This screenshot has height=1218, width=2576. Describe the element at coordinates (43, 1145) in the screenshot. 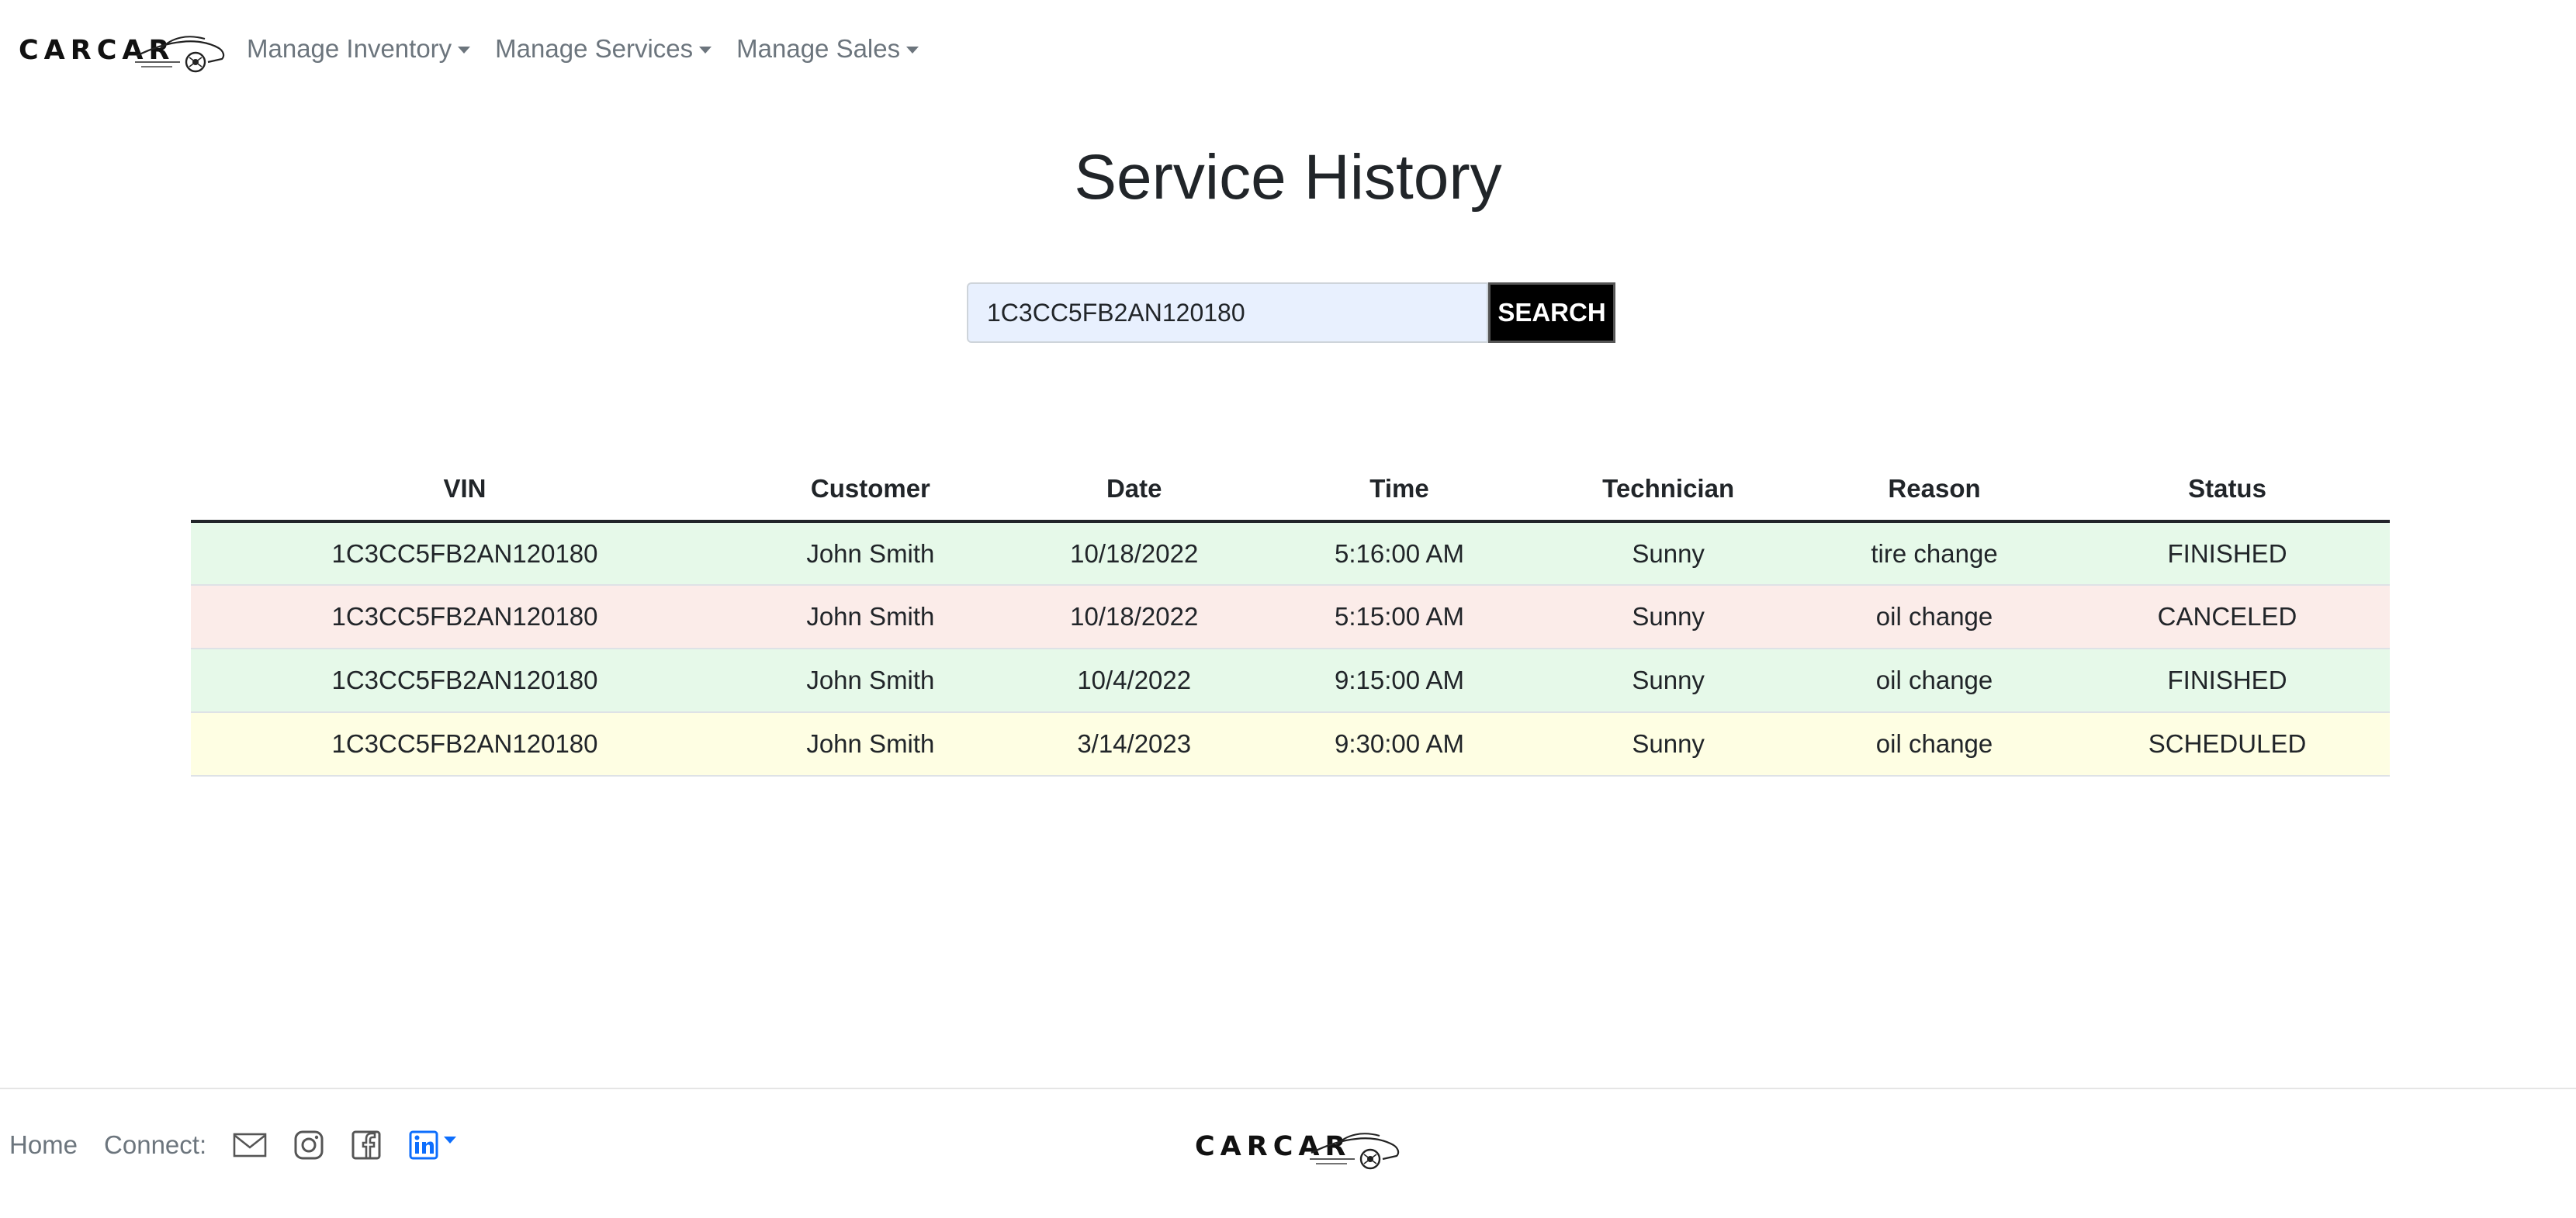

I see `footer-home-link: Home` at that location.